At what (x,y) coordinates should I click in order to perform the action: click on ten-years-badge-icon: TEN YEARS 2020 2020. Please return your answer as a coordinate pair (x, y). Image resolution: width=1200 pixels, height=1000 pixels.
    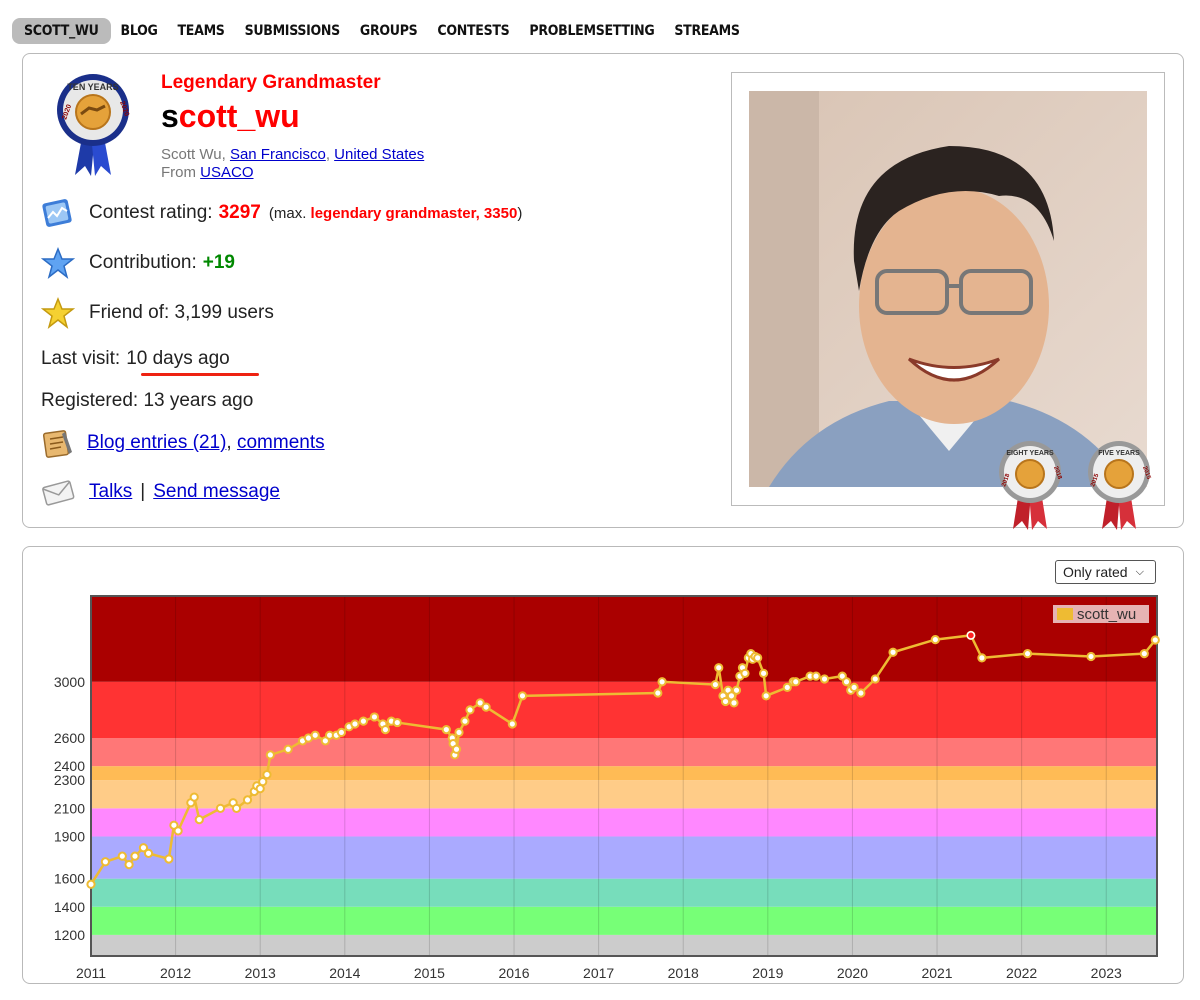
    Looking at the image, I should click on (93, 125).